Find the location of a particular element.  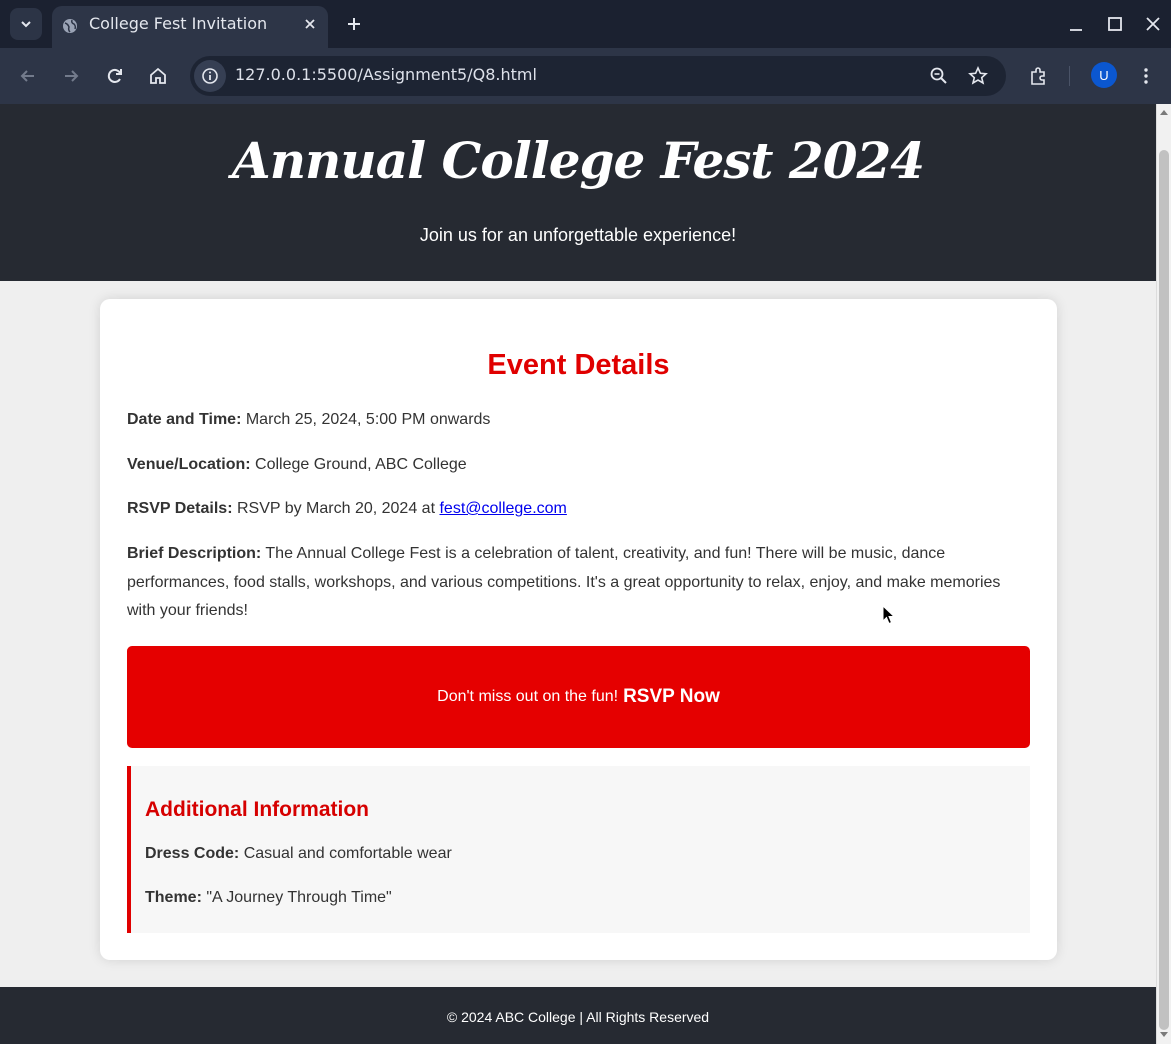

maximize-icon is located at coordinates (1115, 24).